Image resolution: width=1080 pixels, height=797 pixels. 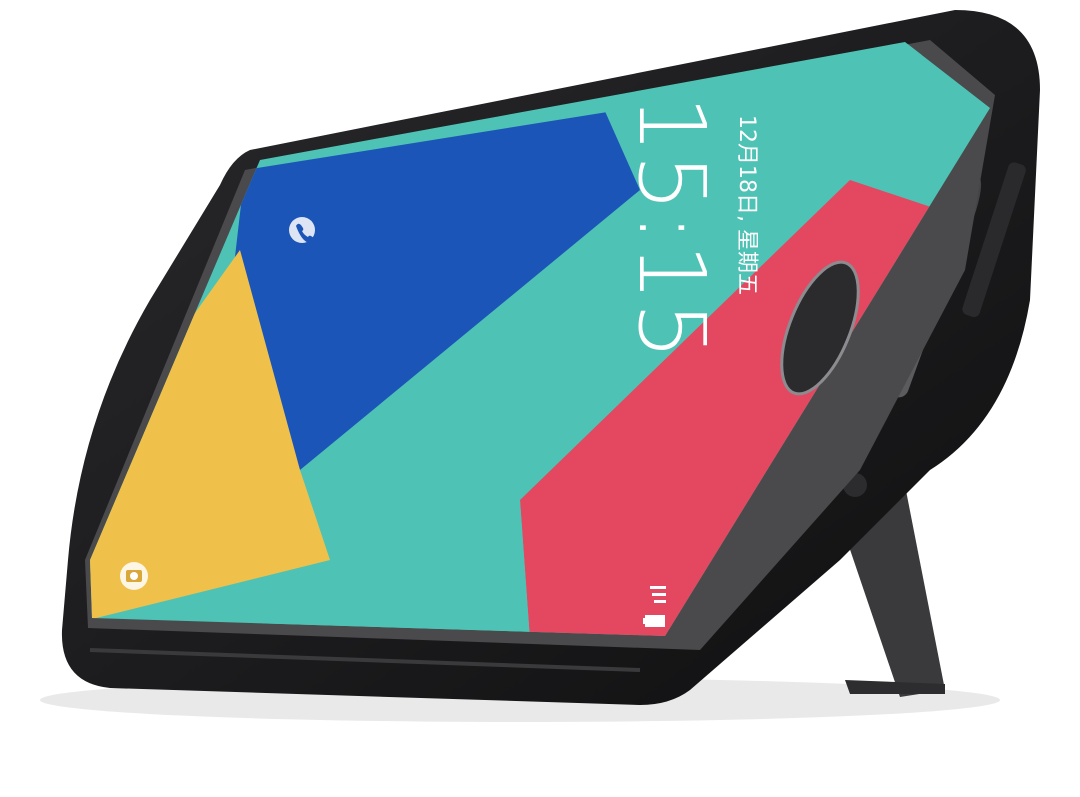 I want to click on lockscreen-date-group: 12月18日, 星期五, so click(x=746, y=205).